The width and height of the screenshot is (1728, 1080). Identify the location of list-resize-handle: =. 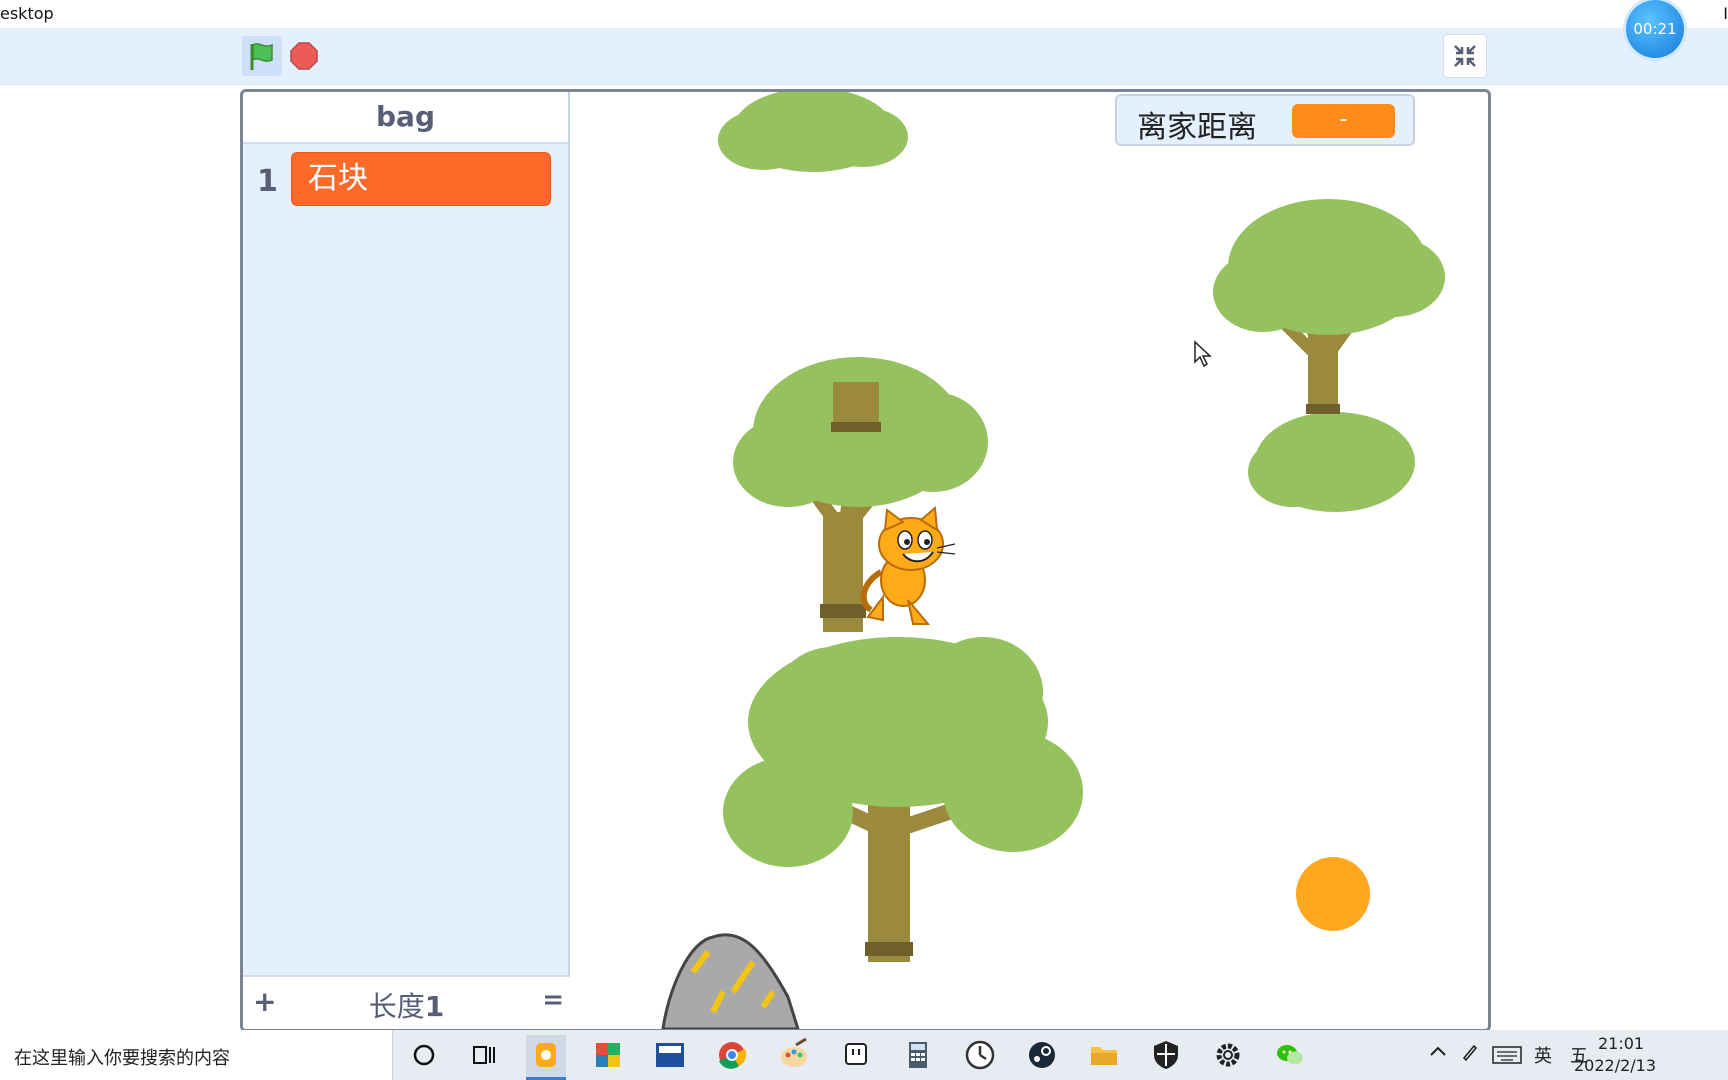
(553, 1000).